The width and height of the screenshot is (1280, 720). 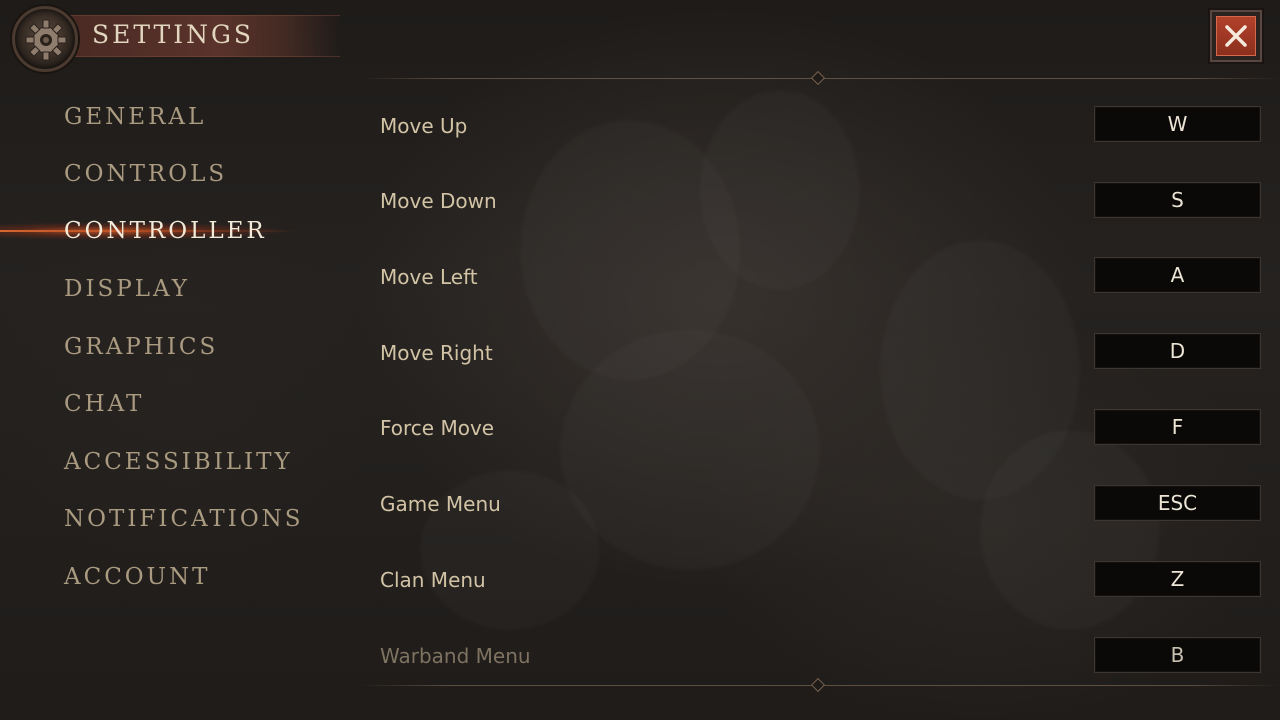 What do you see at coordinates (1177, 124) in the screenshot?
I see `key-button-move-up: W` at bounding box center [1177, 124].